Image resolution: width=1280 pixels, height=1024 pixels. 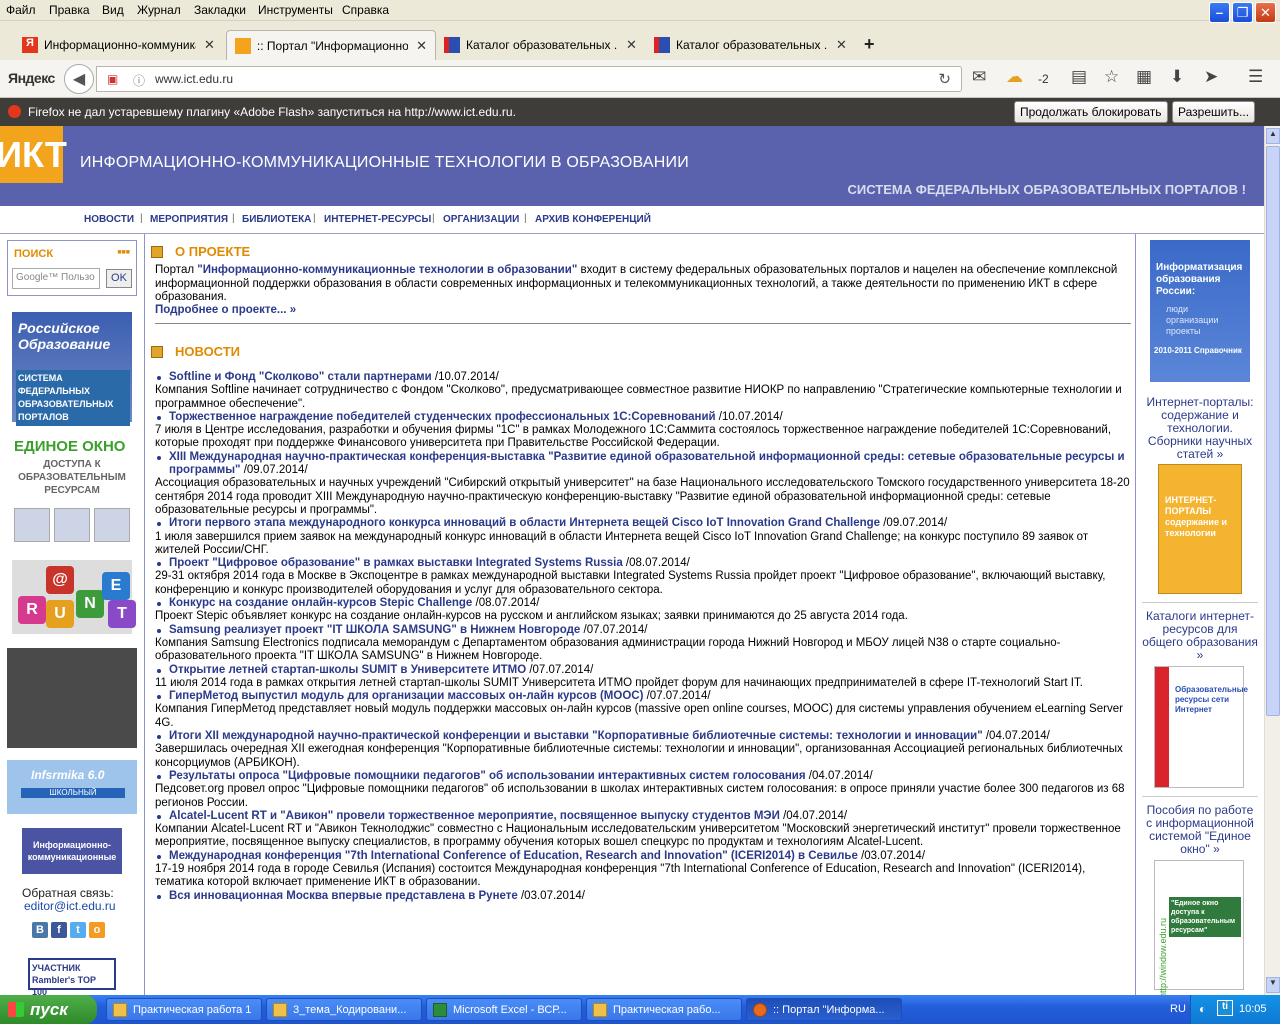 I want to click on runet-banner: R U N E T @, so click(x=74, y=597).